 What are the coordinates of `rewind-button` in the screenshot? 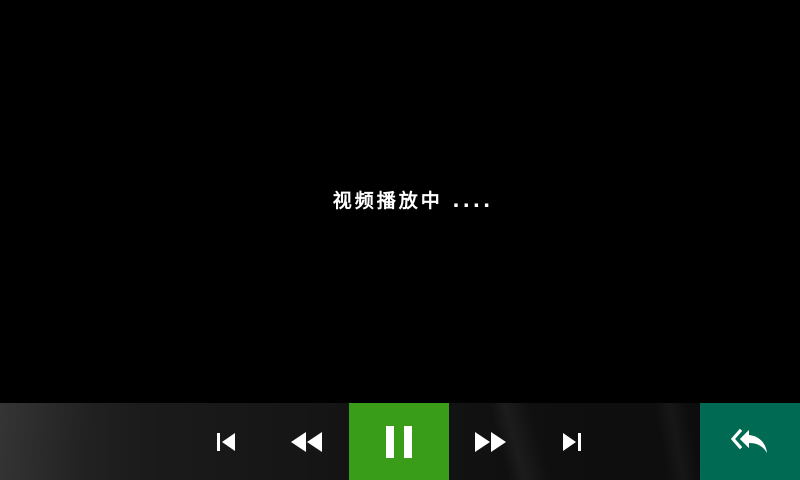 It's located at (307, 441).